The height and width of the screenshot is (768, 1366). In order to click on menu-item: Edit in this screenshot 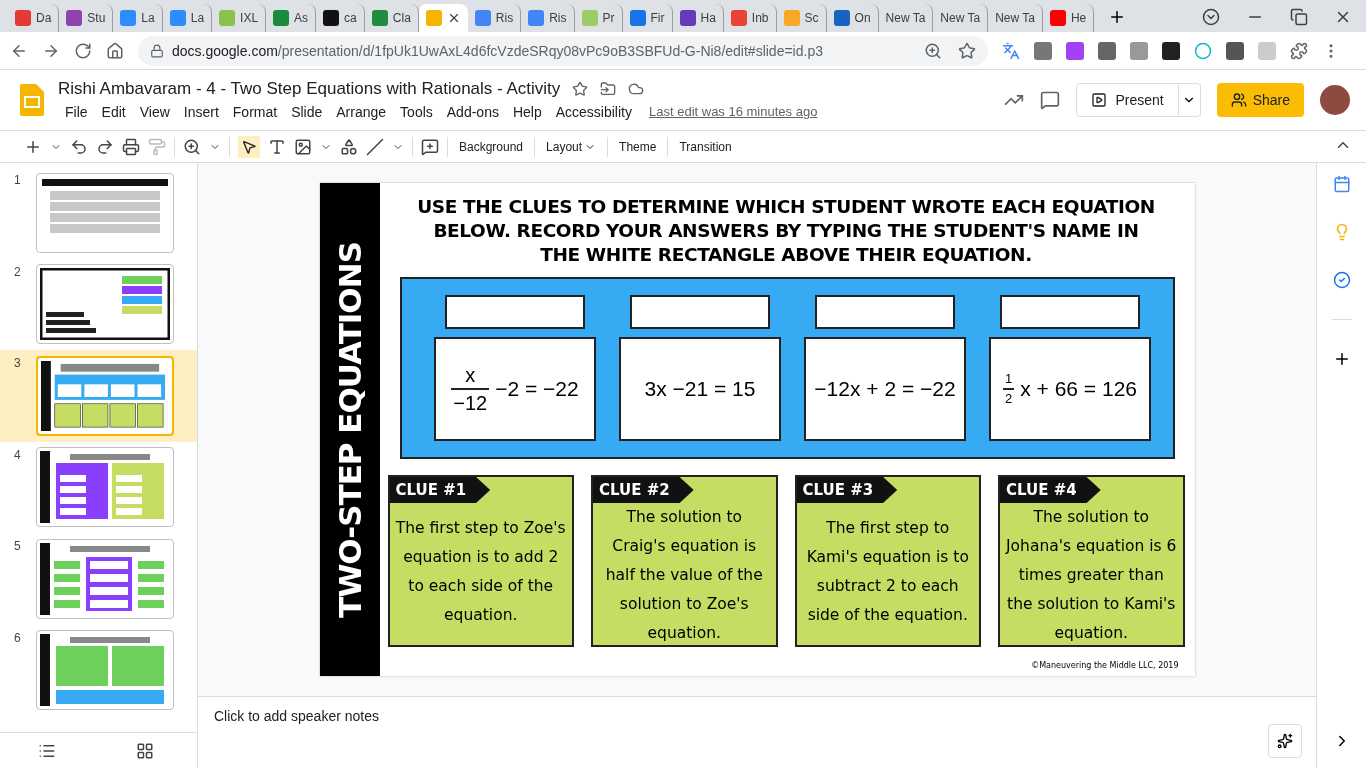, I will do `click(113, 111)`.